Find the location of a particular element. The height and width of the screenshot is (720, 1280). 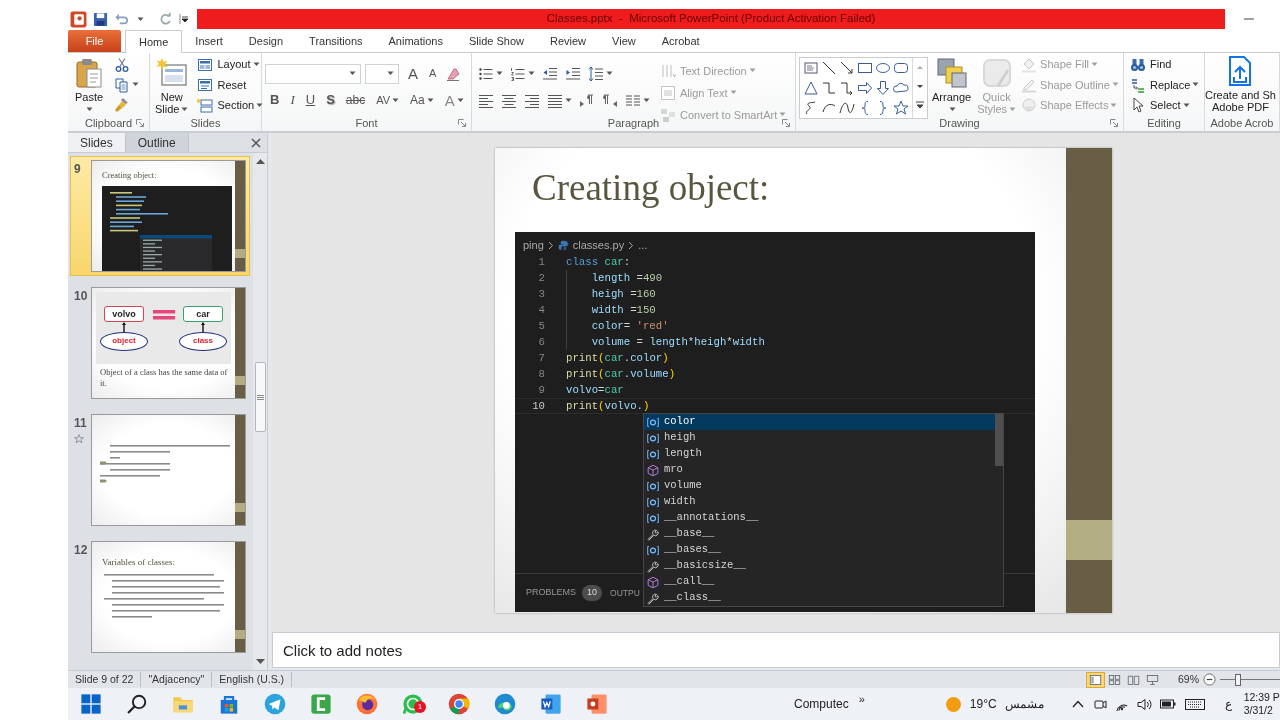

section-button: Section is located at coordinates (230, 105).